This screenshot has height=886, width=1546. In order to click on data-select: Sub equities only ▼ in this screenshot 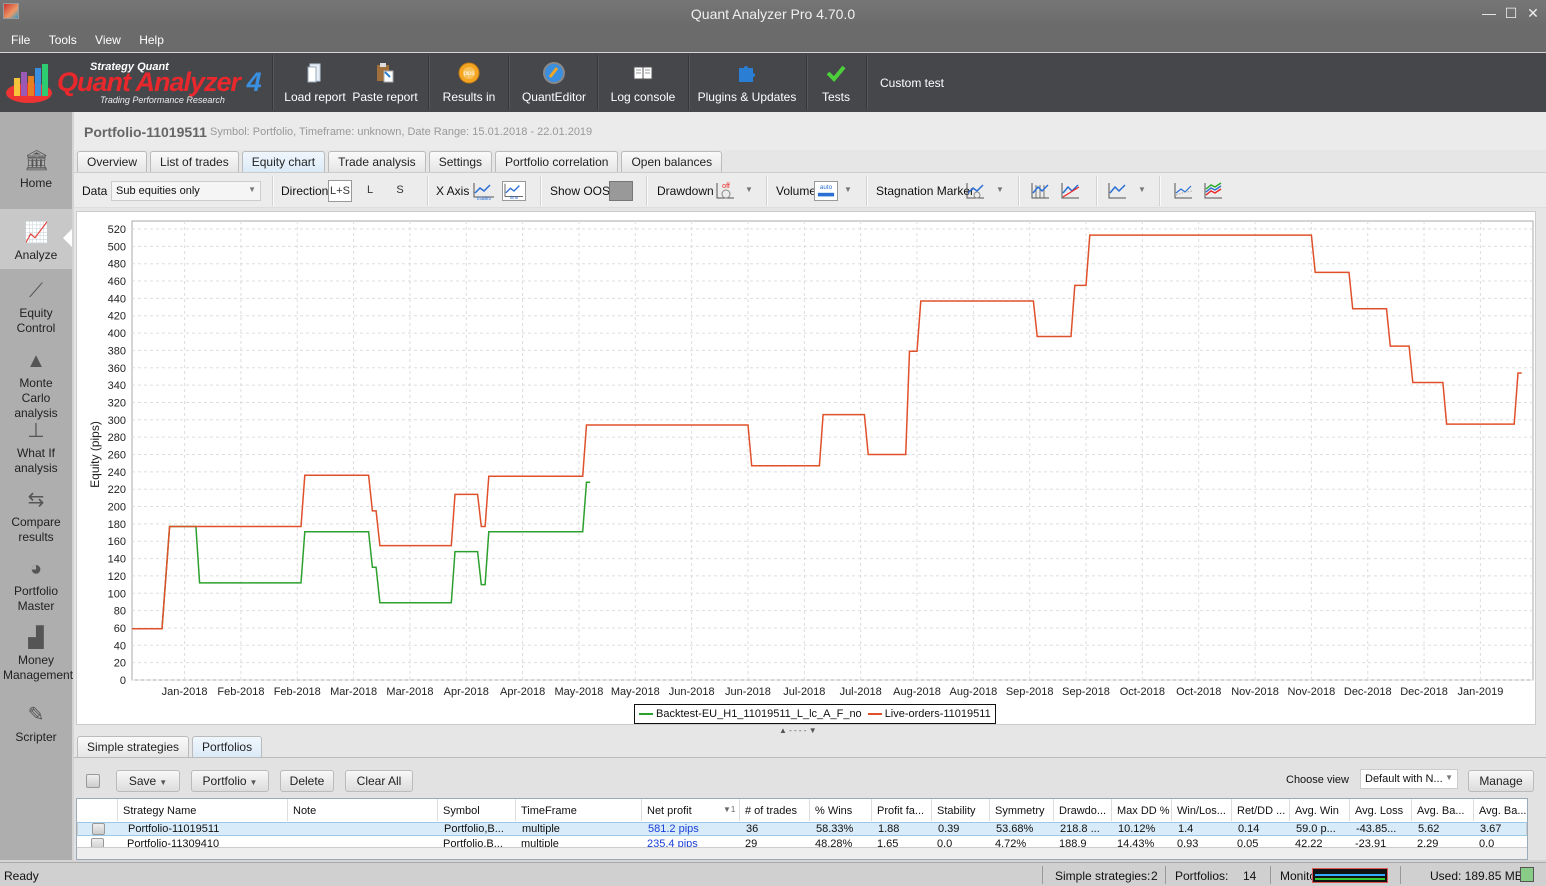, I will do `click(186, 191)`.